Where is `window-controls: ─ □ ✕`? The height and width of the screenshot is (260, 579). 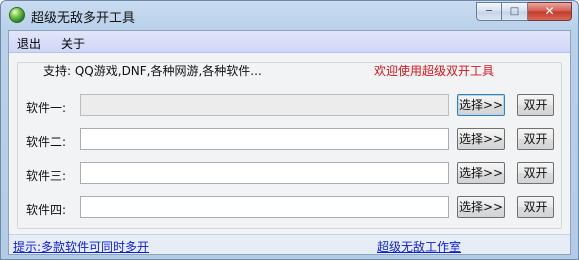
window-controls: ─ □ ✕ is located at coordinates (524, 11).